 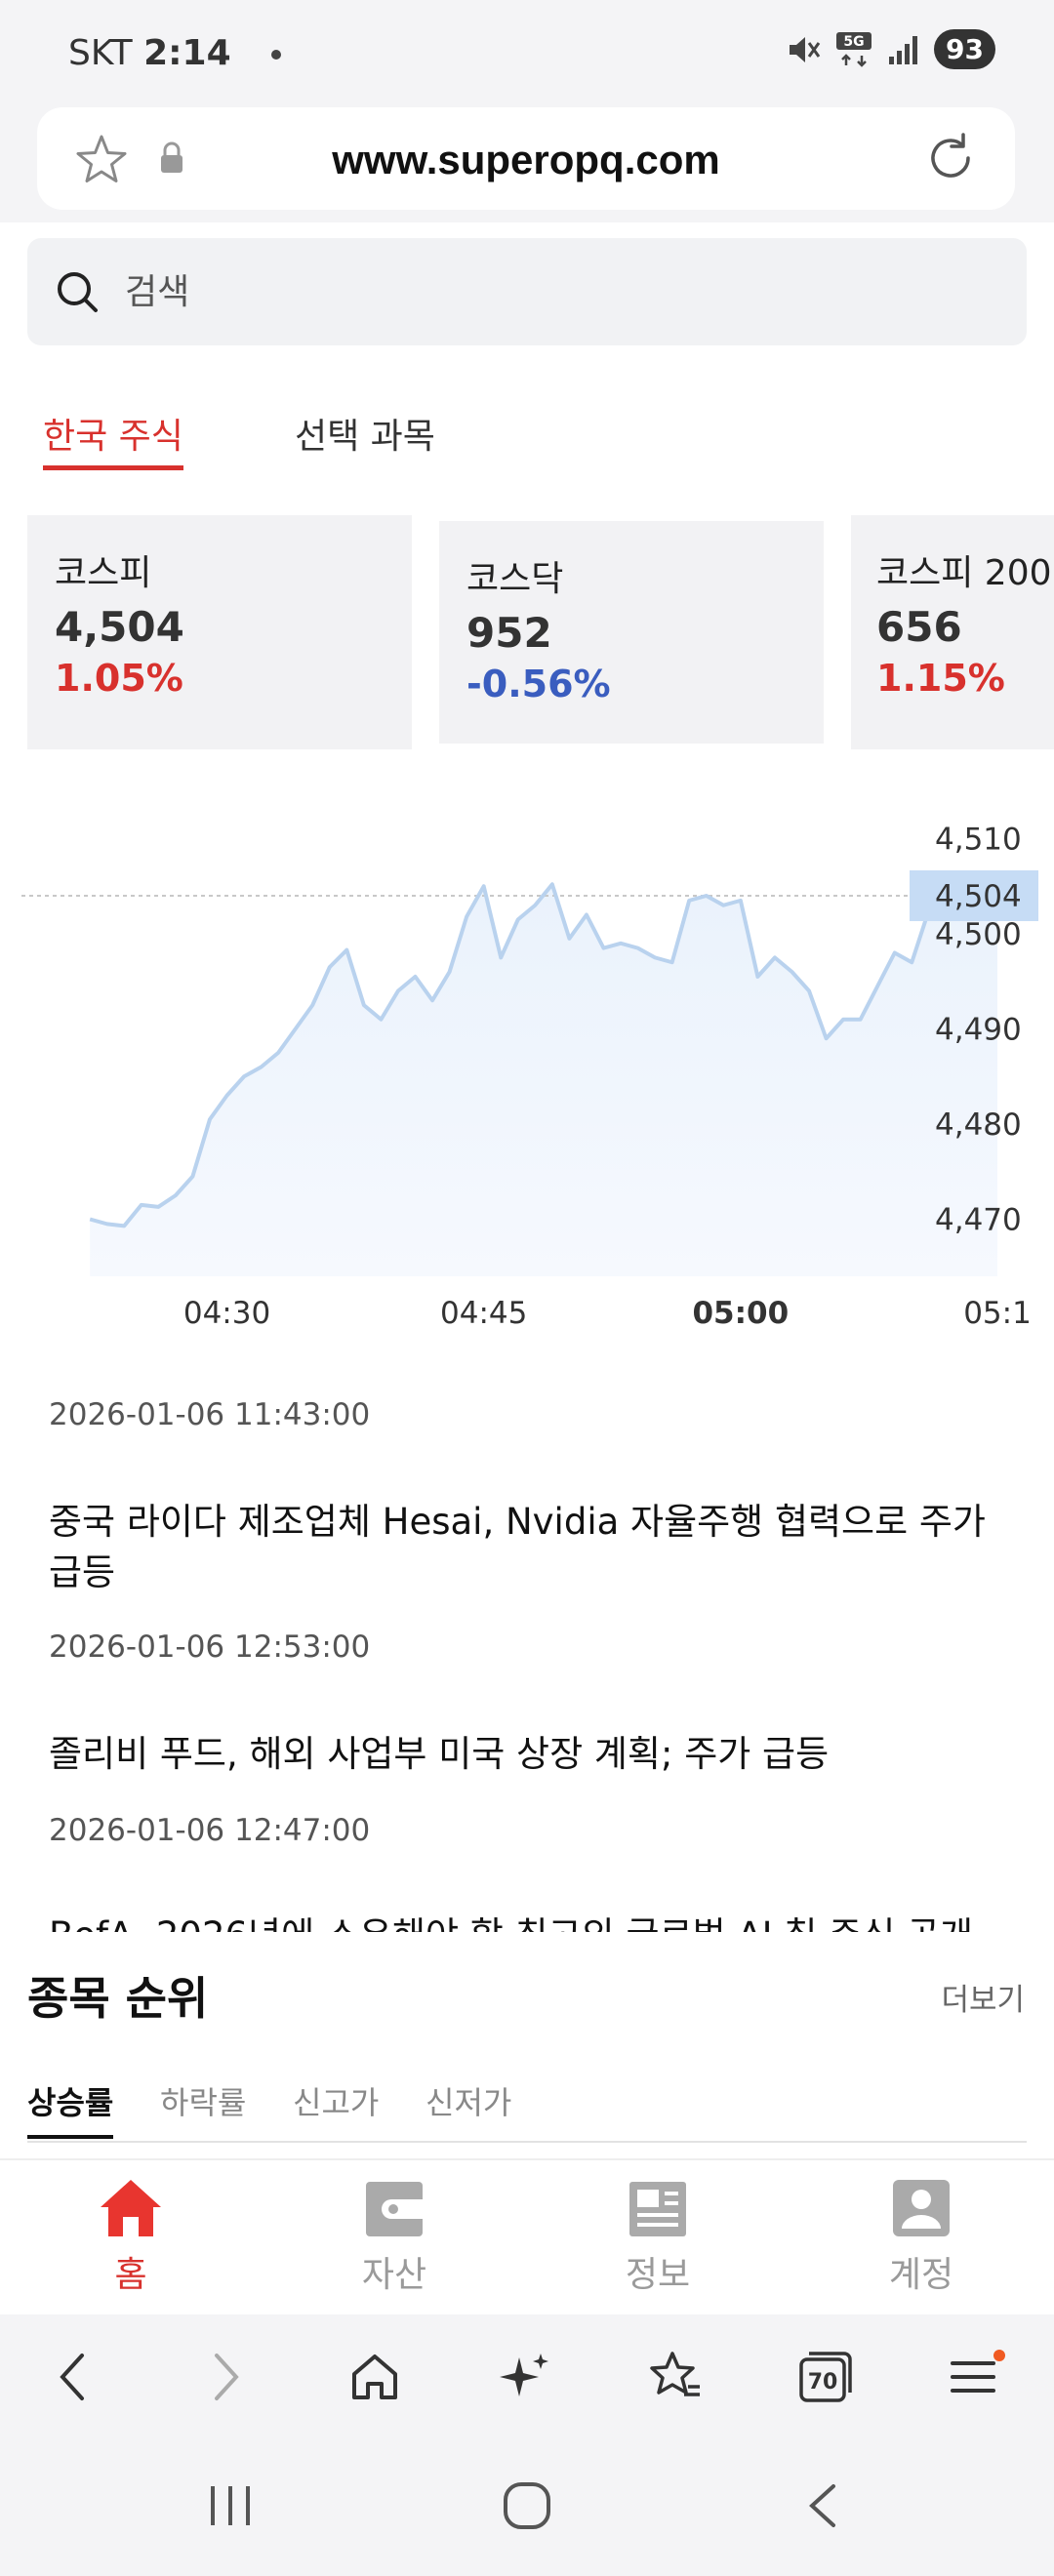 What do you see at coordinates (632, 632) in the screenshot?
I see `index-card-kosdaq: 코스닥 952 -0.56%` at bounding box center [632, 632].